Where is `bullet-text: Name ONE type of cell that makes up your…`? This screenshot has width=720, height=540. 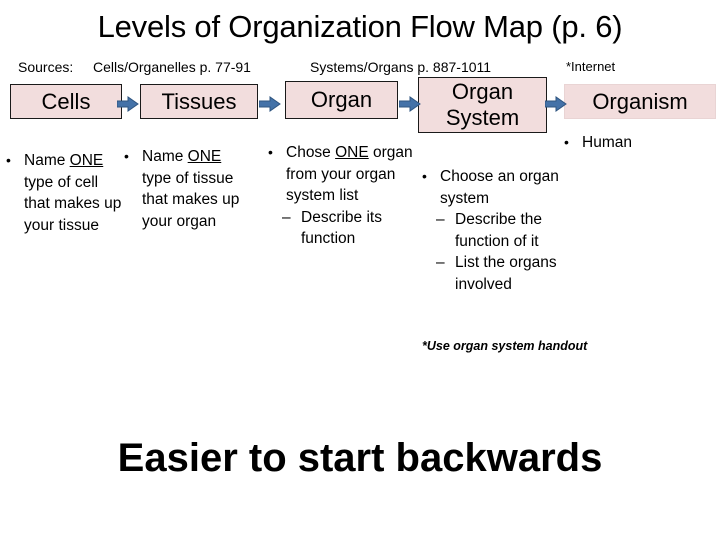
bullet-text: Name ONE type of cell that makes up your… is located at coordinates (74, 193).